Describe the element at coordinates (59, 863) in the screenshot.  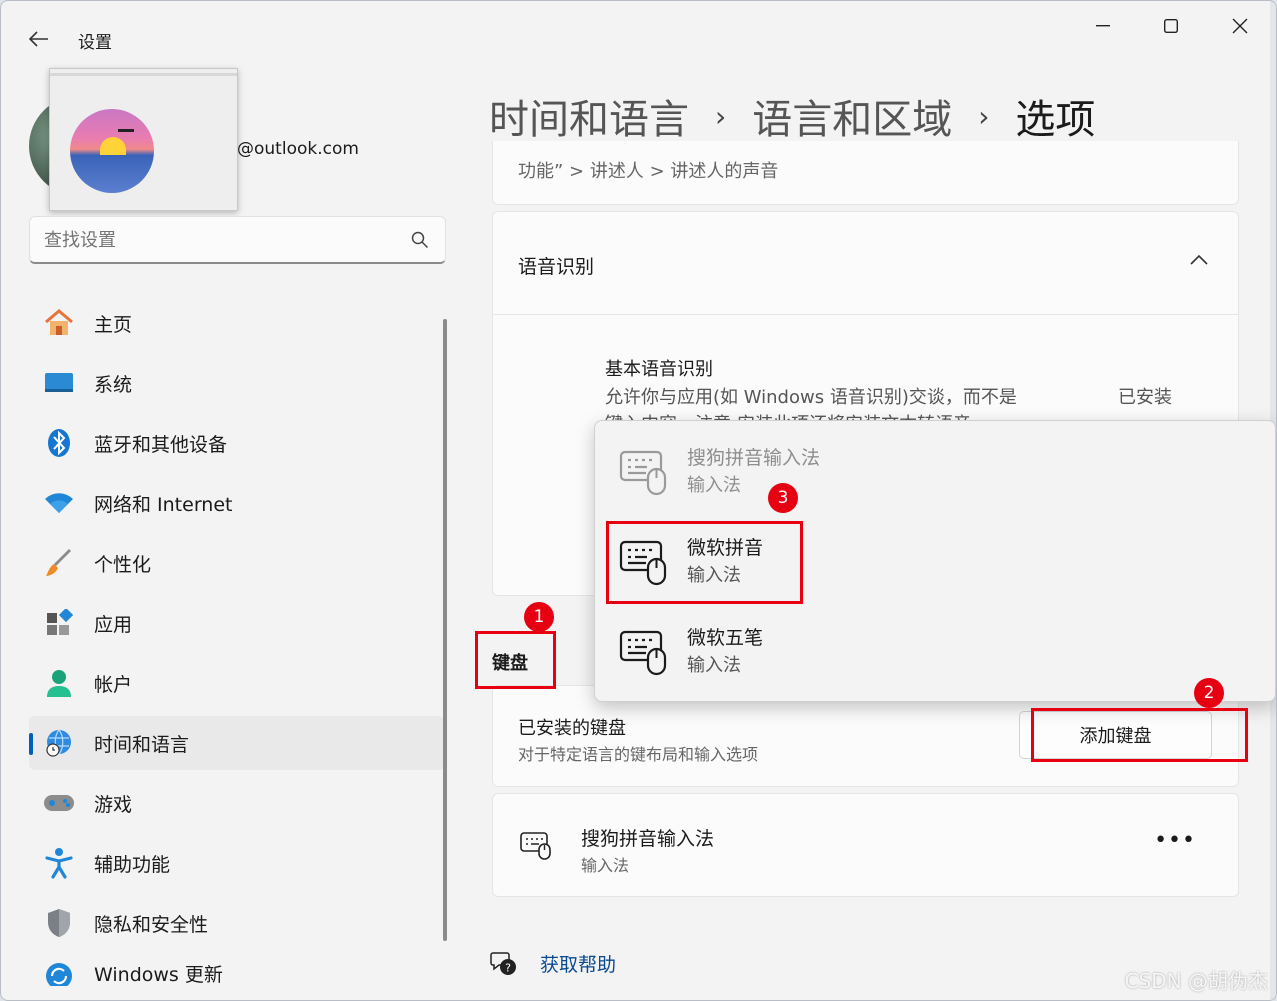
I see `accessibility-icon` at that location.